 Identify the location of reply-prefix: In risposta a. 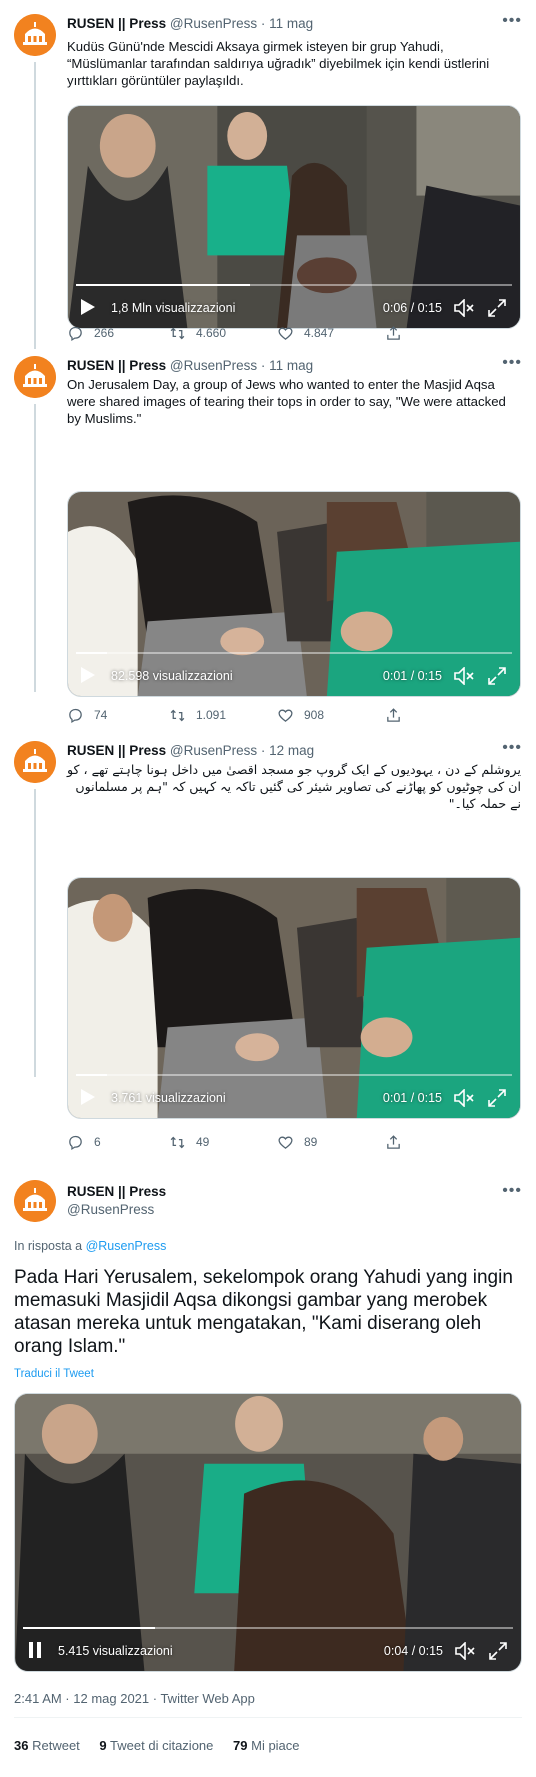
(48, 1246).